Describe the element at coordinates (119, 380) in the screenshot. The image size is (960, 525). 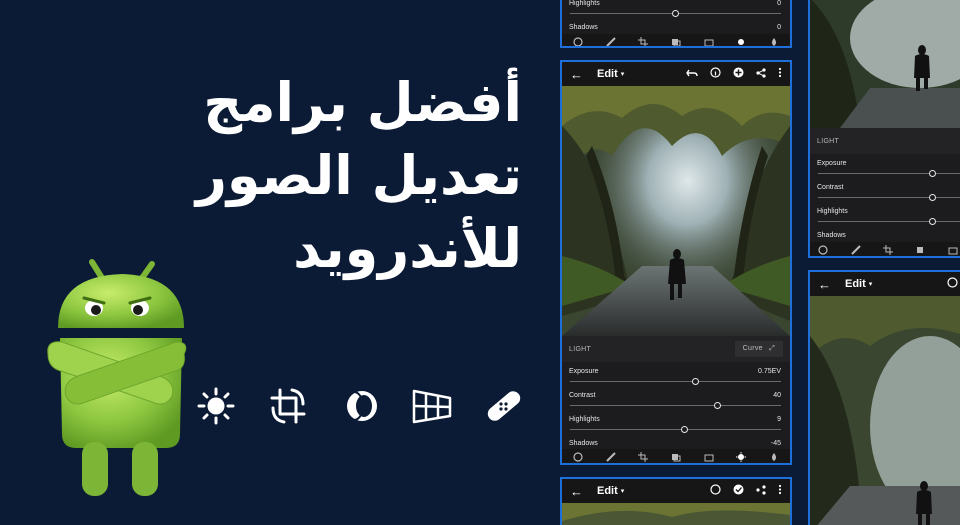
I see `android-mascot-icon` at that location.